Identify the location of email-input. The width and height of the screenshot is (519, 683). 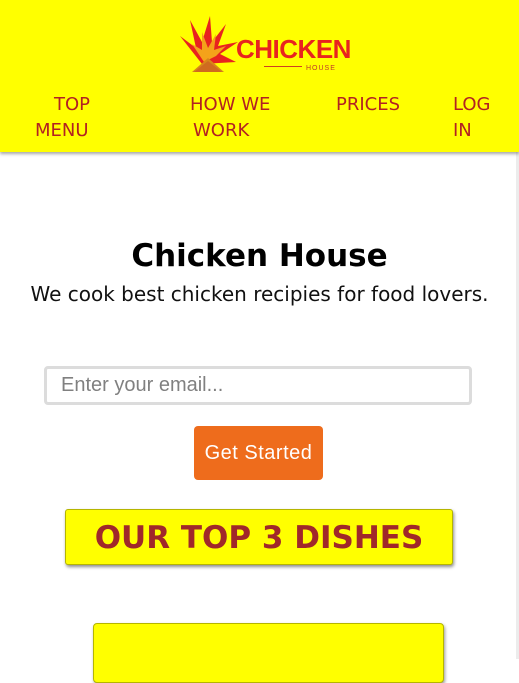
(258, 385).